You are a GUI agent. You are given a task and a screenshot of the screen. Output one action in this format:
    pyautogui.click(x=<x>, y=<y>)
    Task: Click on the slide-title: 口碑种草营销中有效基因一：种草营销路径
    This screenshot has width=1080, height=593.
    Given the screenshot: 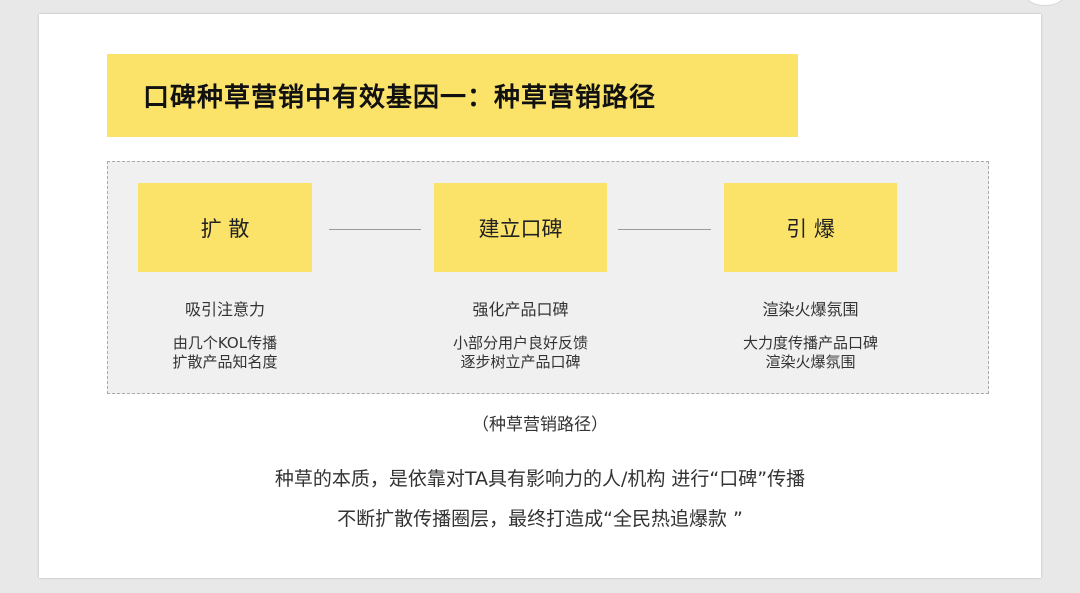 What is the action you would take?
    pyautogui.click(x=400, y=98)
    